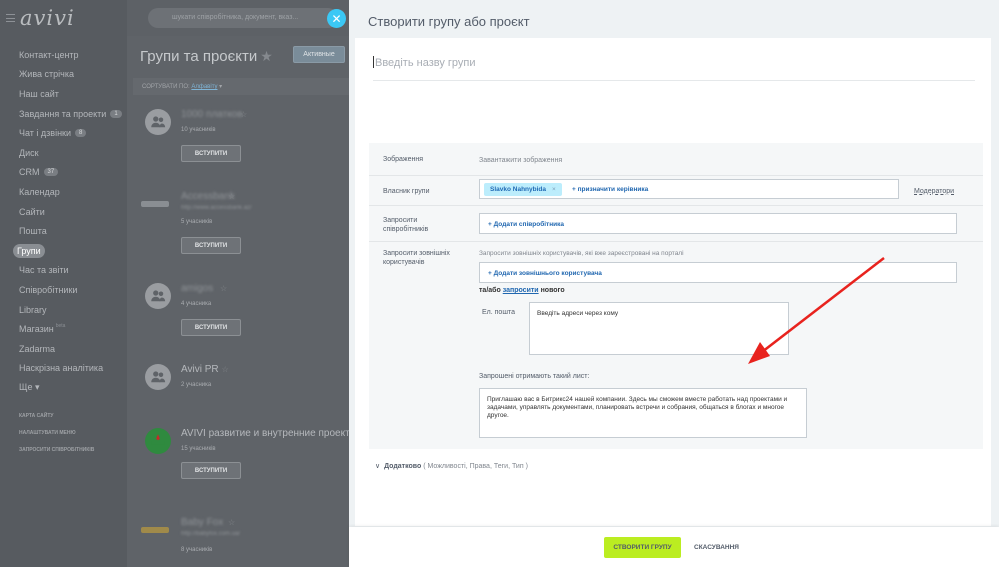  I want to click on new-text: нового, so click(551, 290).